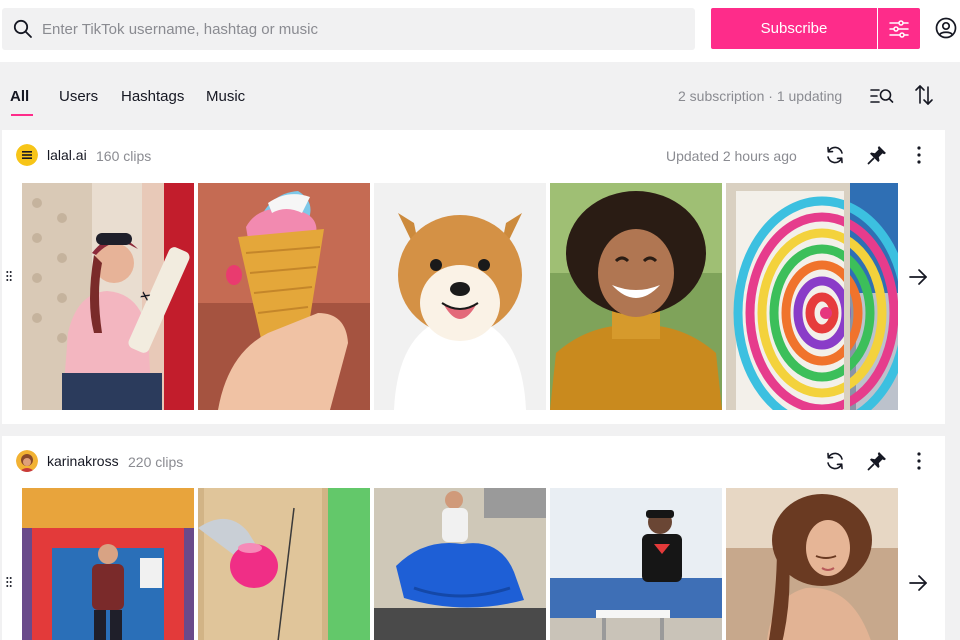  I want to click on search-bar, so click(348, 29).